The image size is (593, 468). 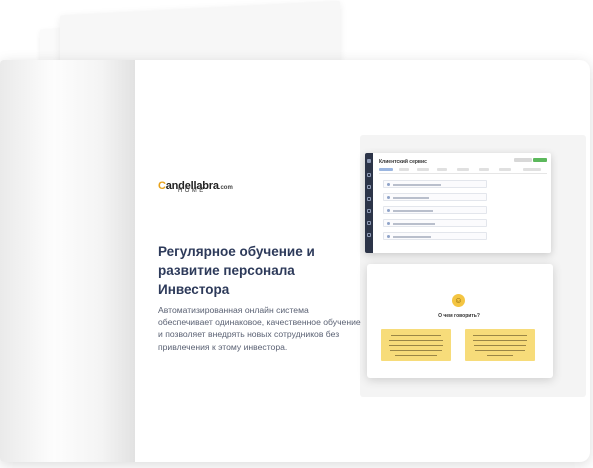 What do you see at coordinates (523, 160) in the screenshot?
I see `app-secondary-button` at bounding box center [523, 160].